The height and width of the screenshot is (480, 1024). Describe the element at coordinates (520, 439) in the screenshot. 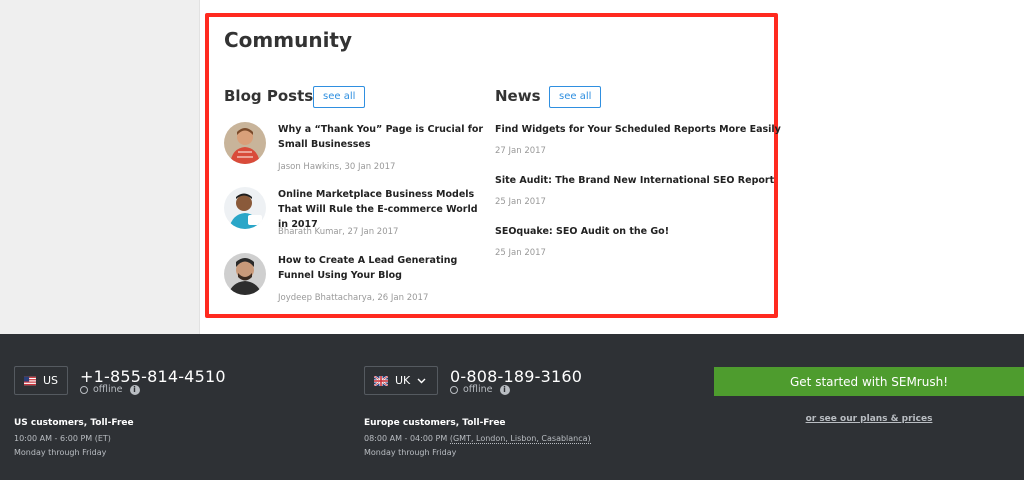

I see `uk-timezone: (GMT, London, Lisbon, Casablanca)` at that location.